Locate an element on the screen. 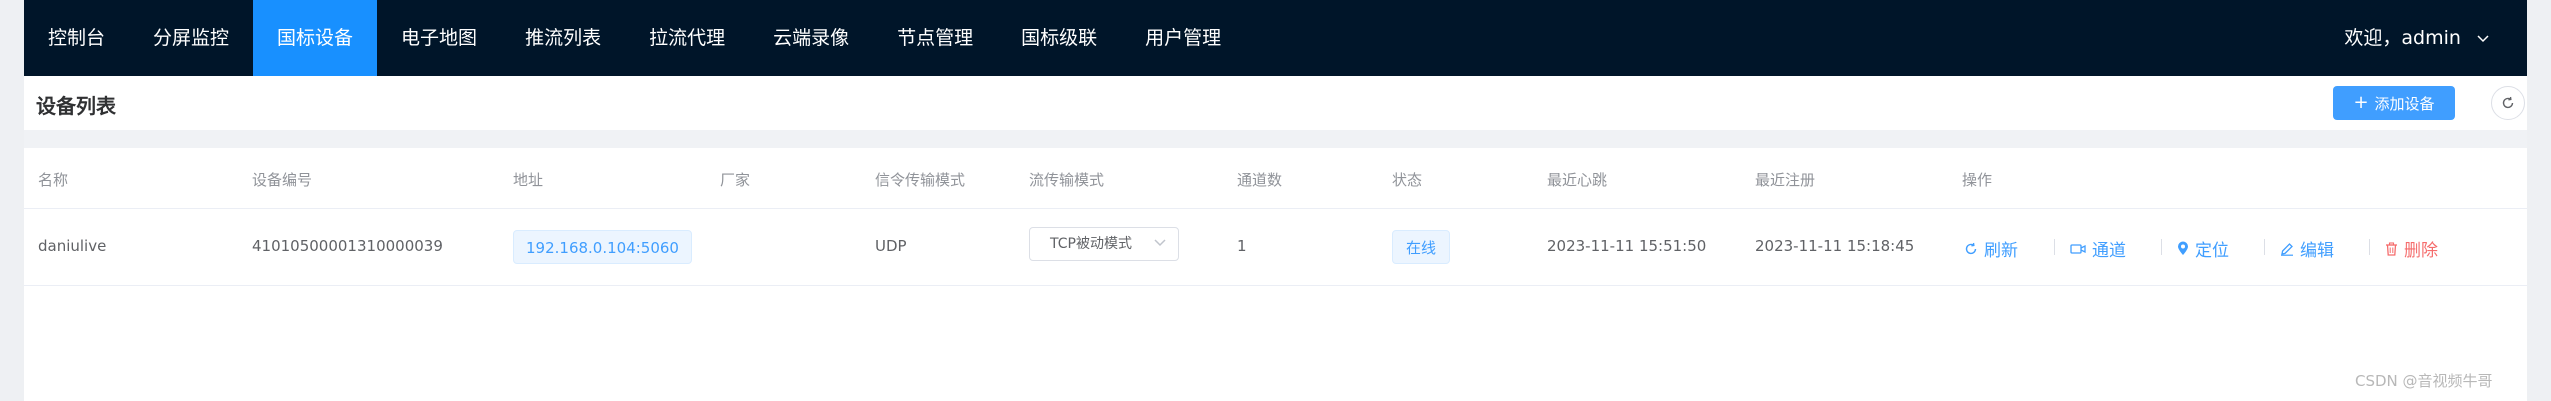 This screenshot has width=2551, height=401. add-device-button: + 添加设备 is located at coordinates (2394, 103).